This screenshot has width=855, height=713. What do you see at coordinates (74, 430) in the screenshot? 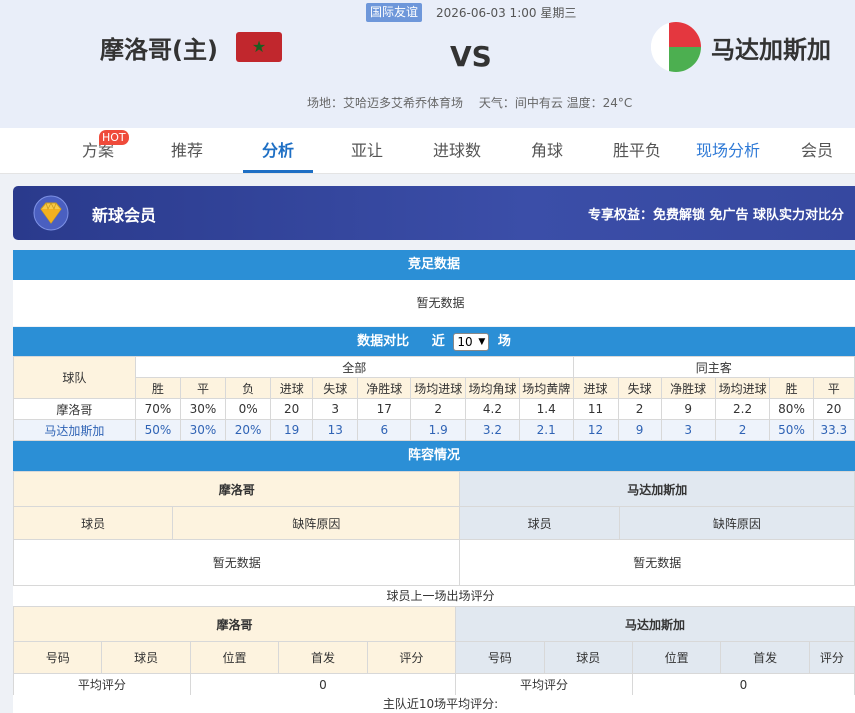
I see `team-cell: 马达加斯加` at bounding box center [74, 430].